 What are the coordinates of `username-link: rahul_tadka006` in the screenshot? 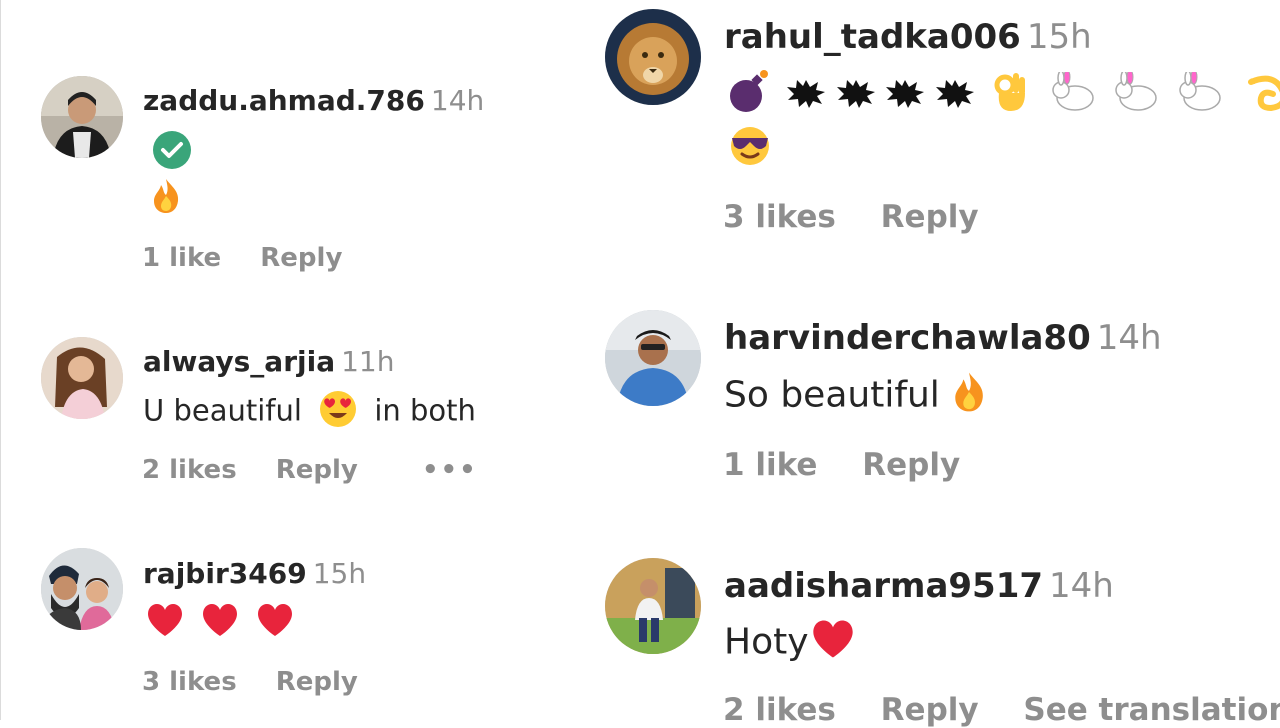 It's located at (872, 37).